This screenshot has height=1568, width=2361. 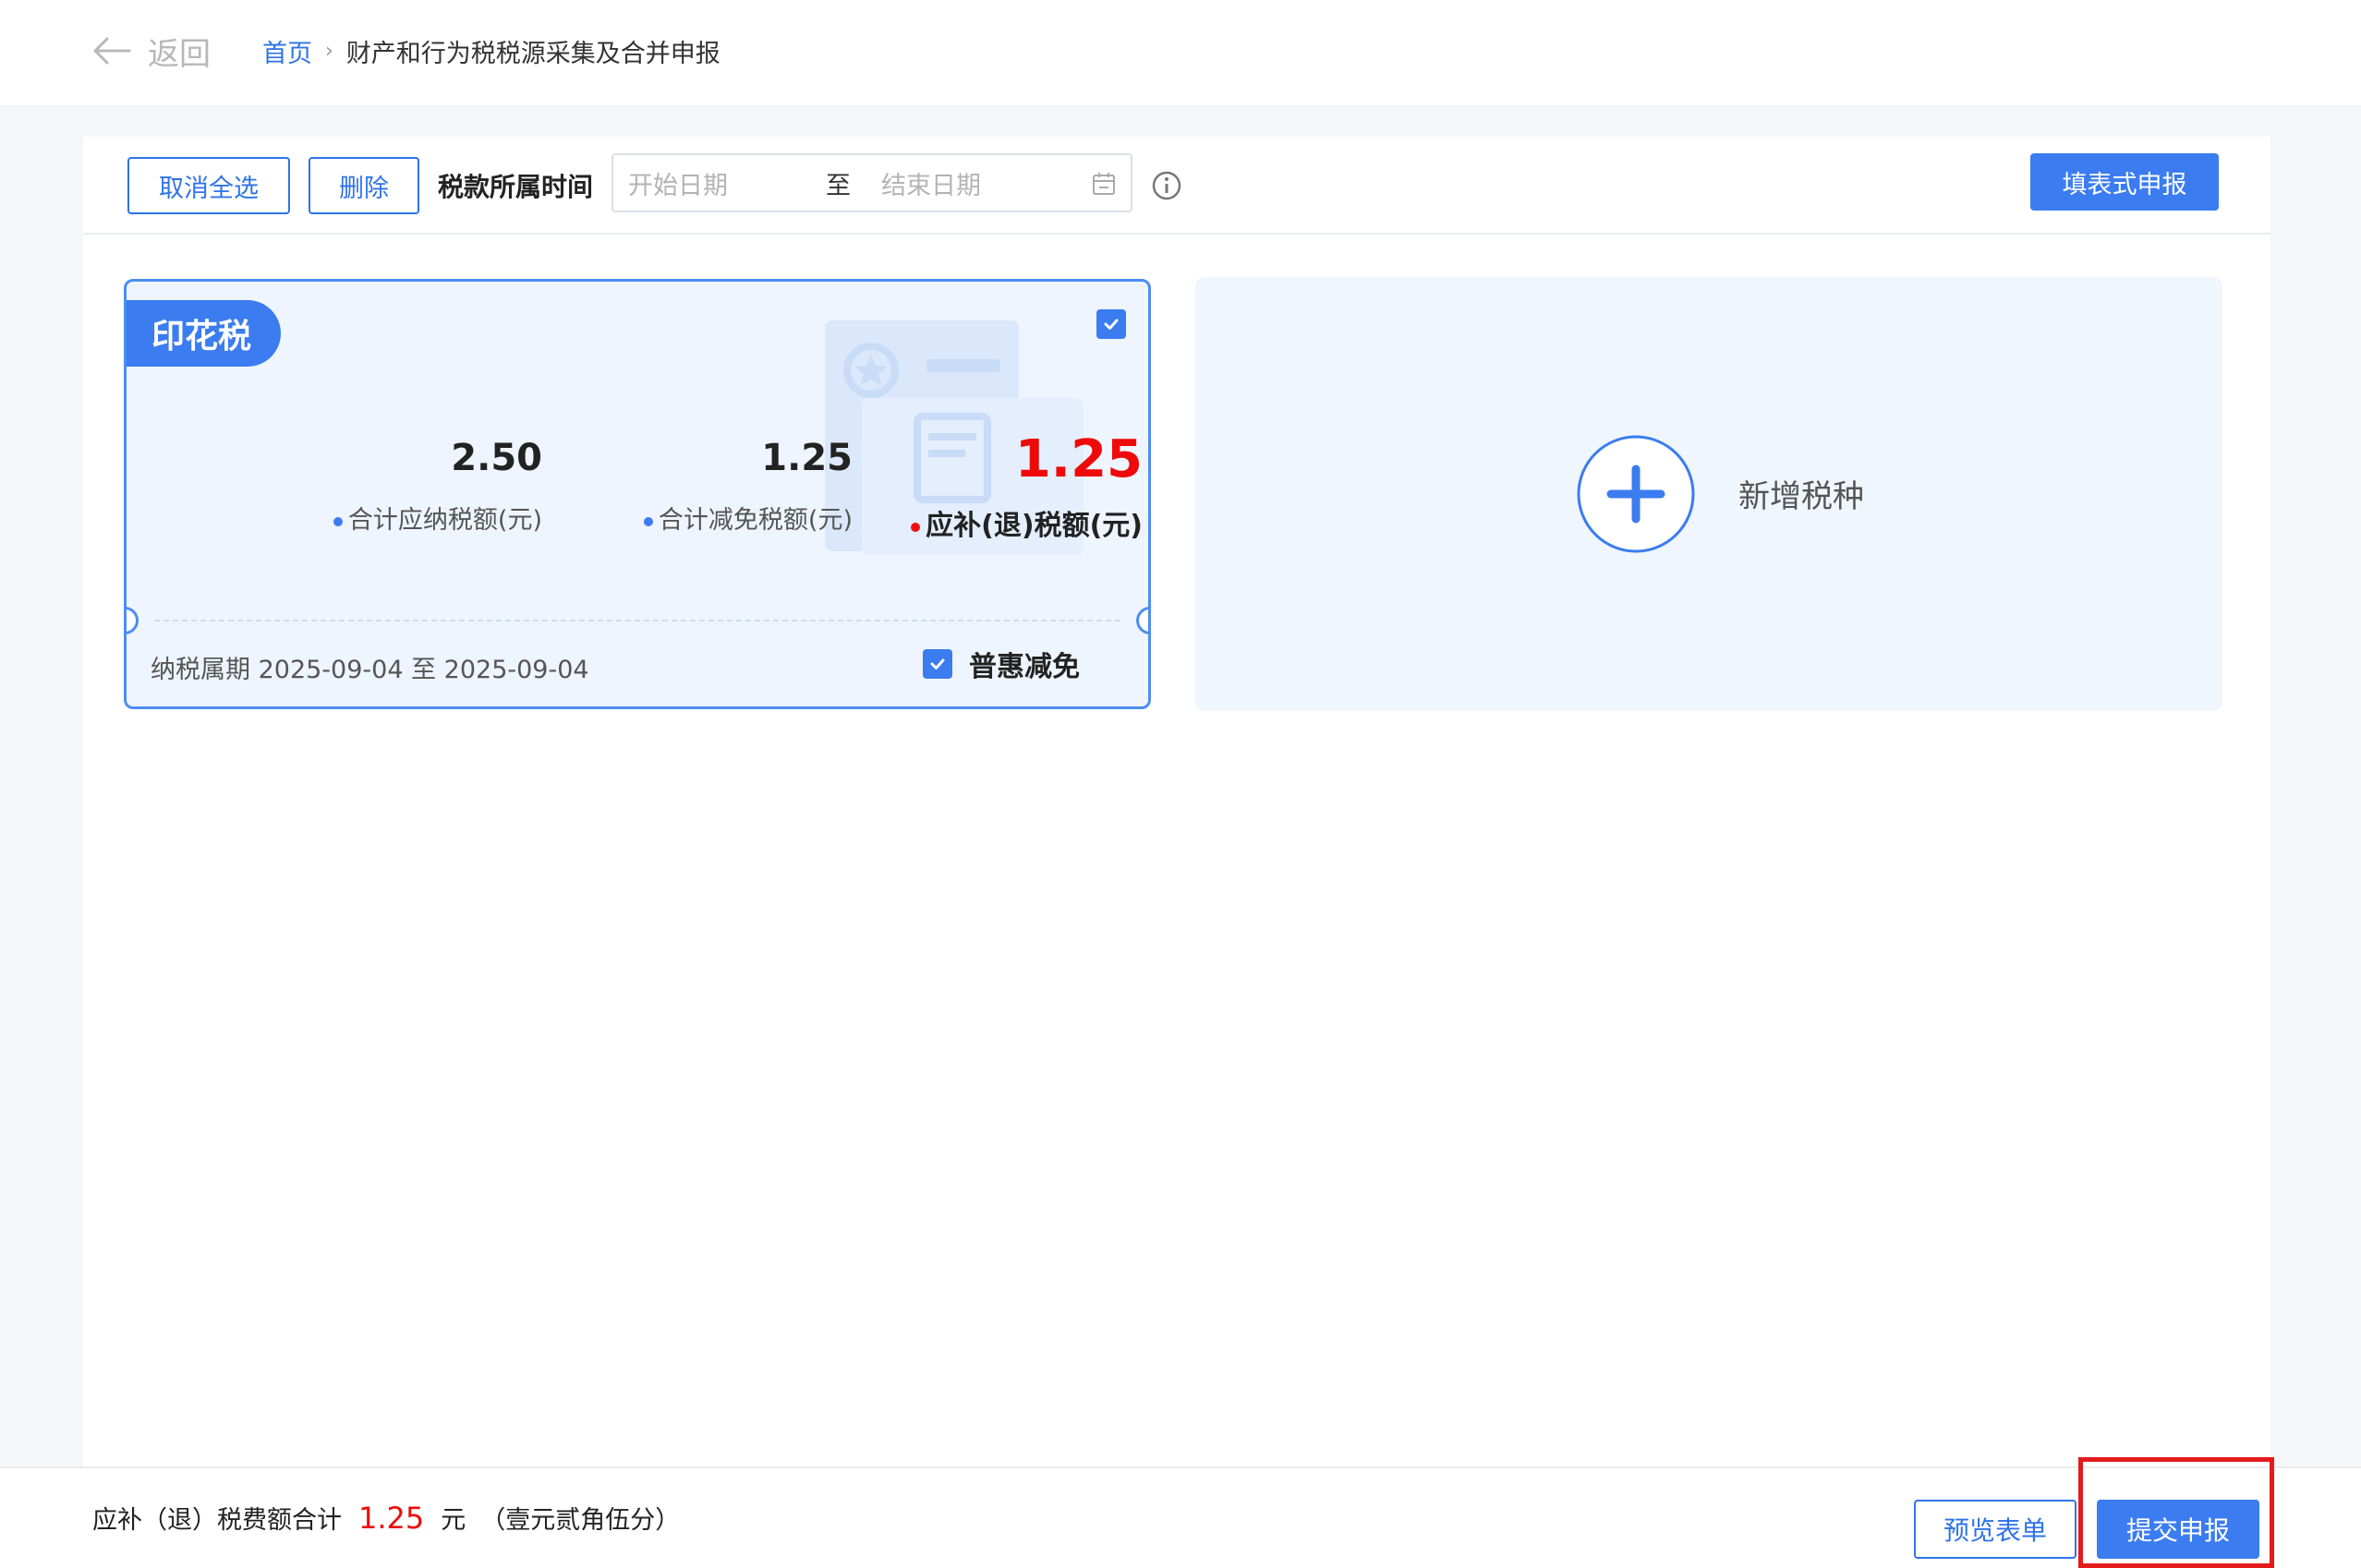 I want to click on relief-label: 普惠减免, so click(x=1024, y=667).